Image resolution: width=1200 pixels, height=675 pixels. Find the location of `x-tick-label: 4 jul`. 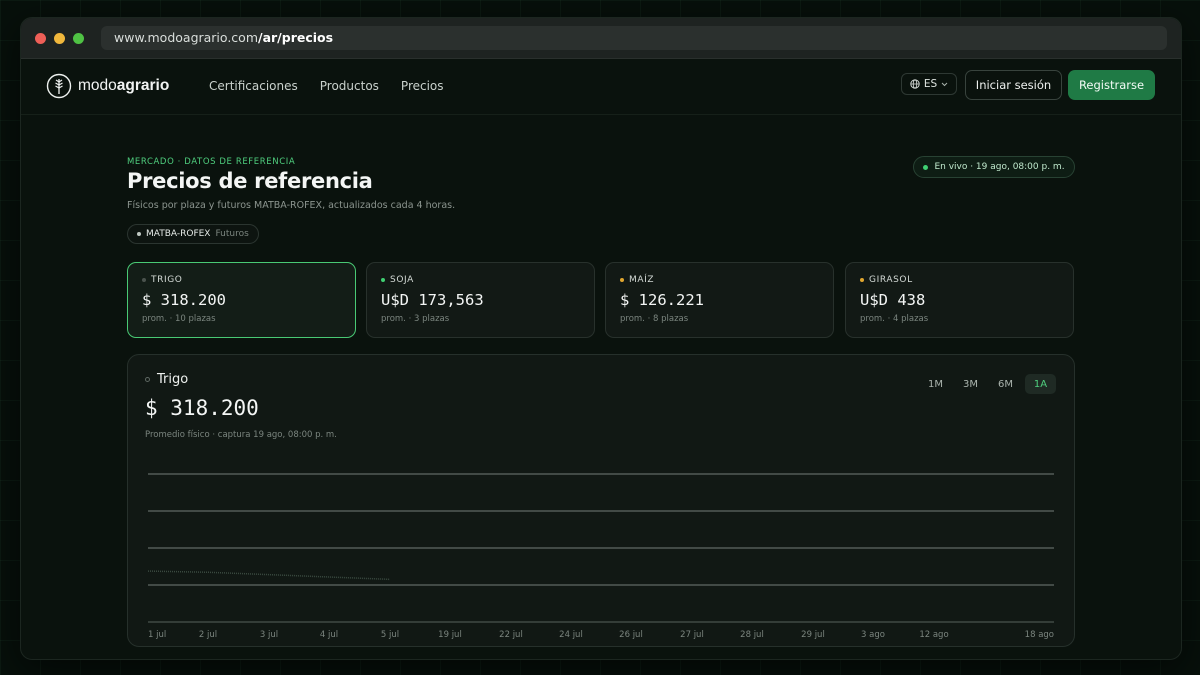

x-tick-label: 4 jul is located at coordinates (329, 635).